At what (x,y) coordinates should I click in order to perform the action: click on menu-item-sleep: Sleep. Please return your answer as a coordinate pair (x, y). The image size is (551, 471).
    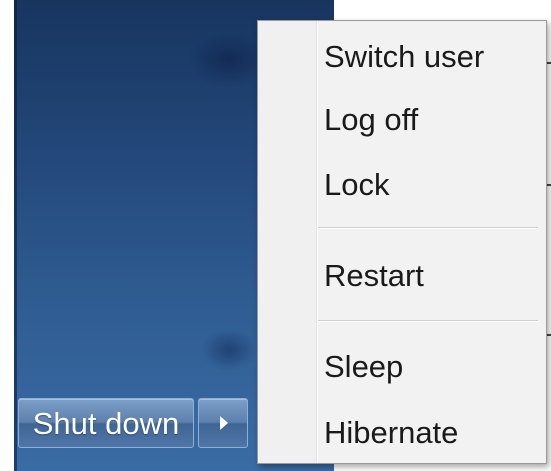
    Looking at the image, I should click on (428, 367).